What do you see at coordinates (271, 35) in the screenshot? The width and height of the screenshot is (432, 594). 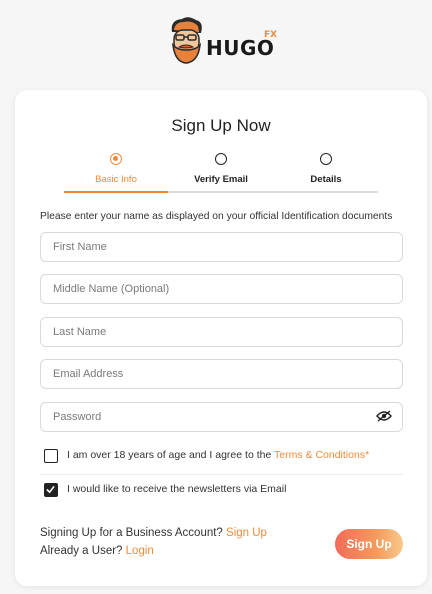 I see `brand-suffix: FX` at bounding box center [271, 35].